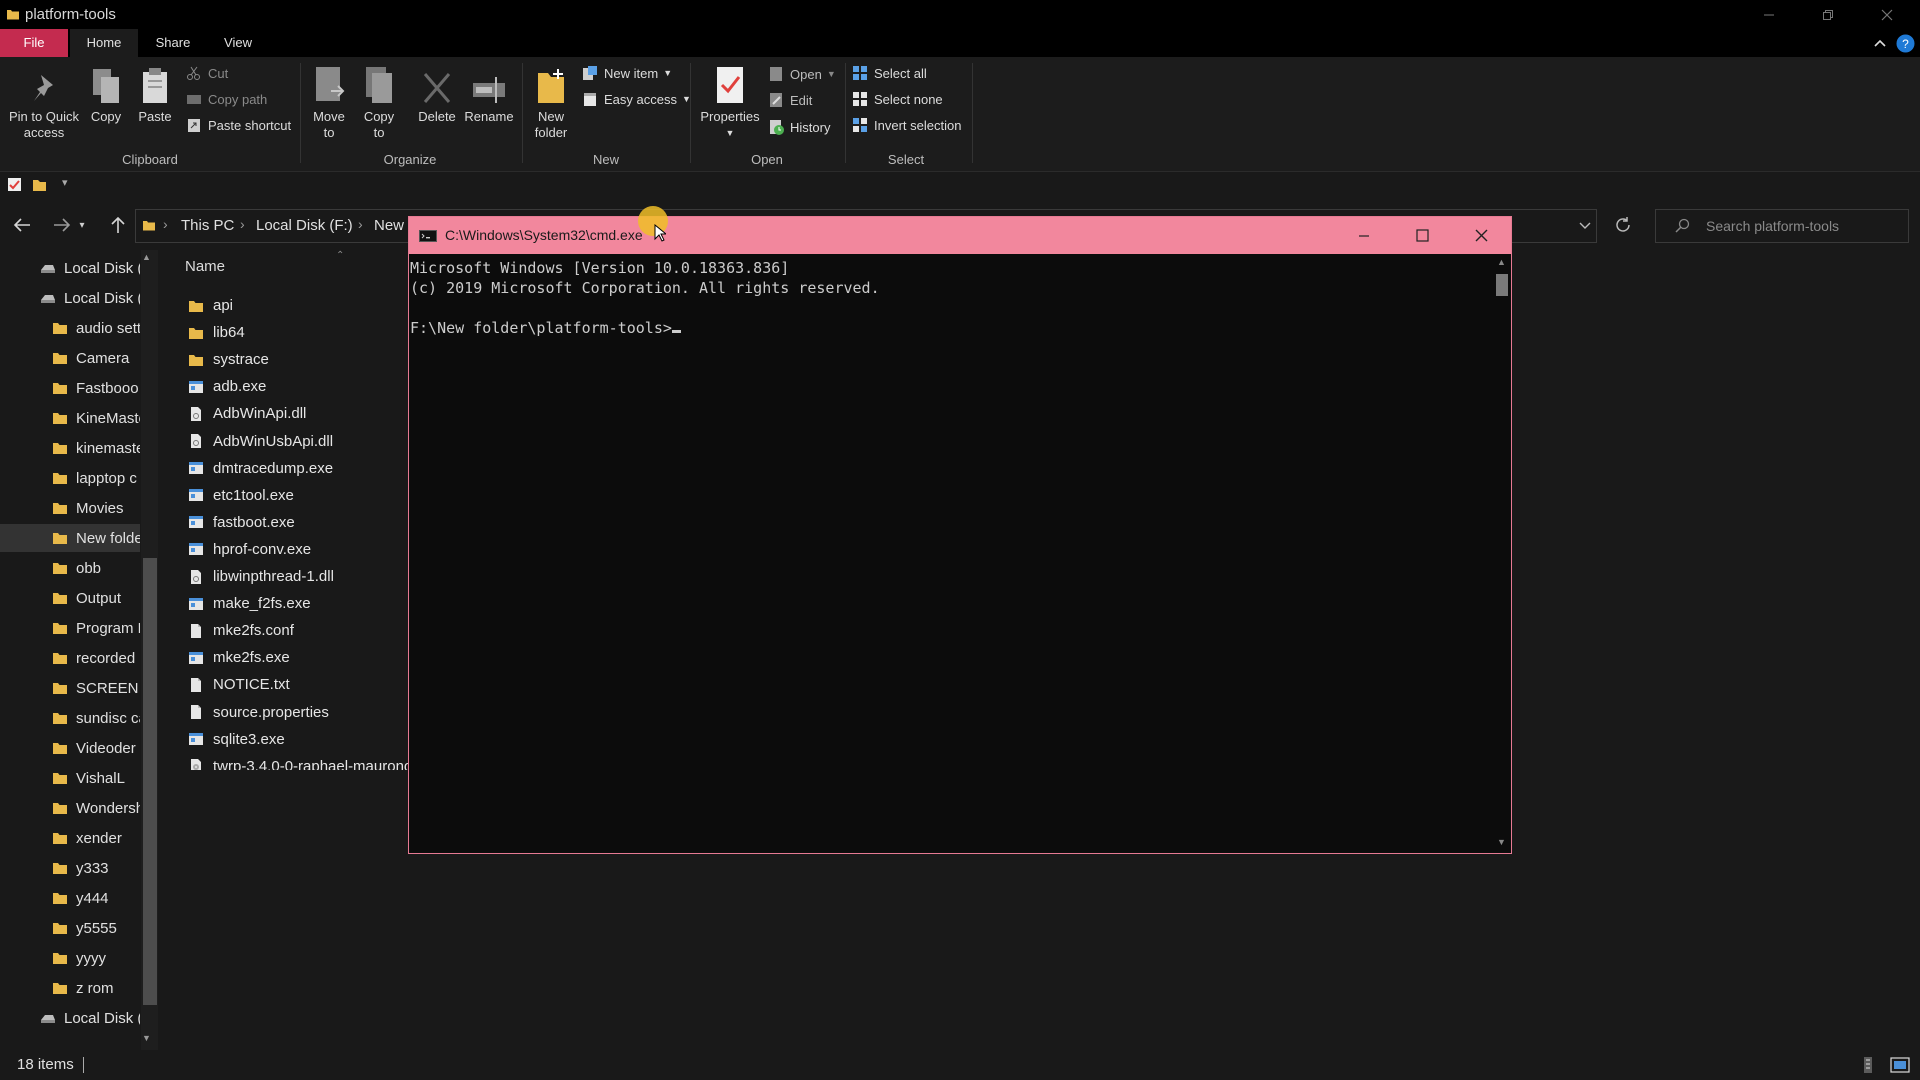  What do you see at coordinates (295, 332) in the screenshot?
I see `file-row: lib64` at bounding box center [295, 332].